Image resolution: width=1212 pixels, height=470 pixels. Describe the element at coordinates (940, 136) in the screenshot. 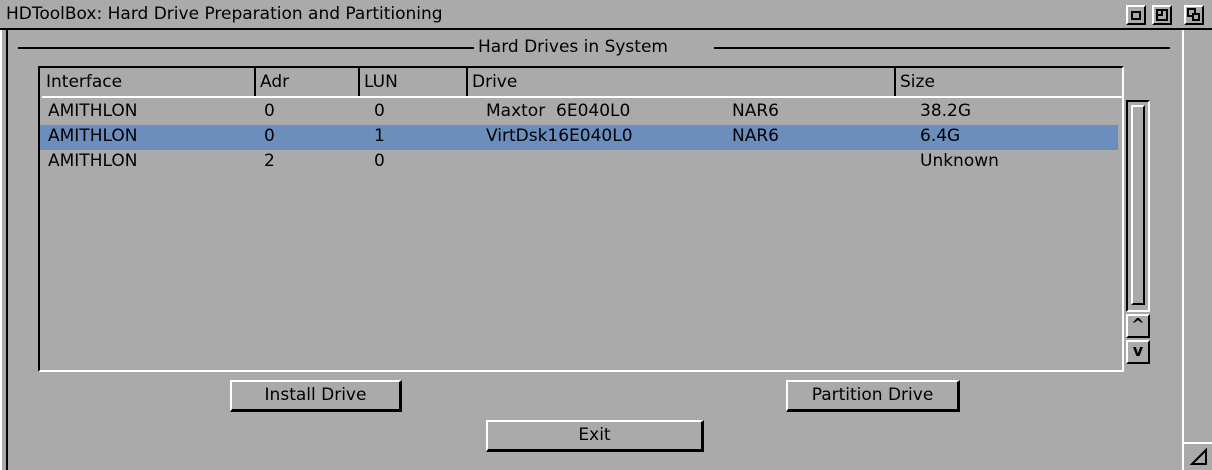

I see `cell-size: 6.4G` at that location.